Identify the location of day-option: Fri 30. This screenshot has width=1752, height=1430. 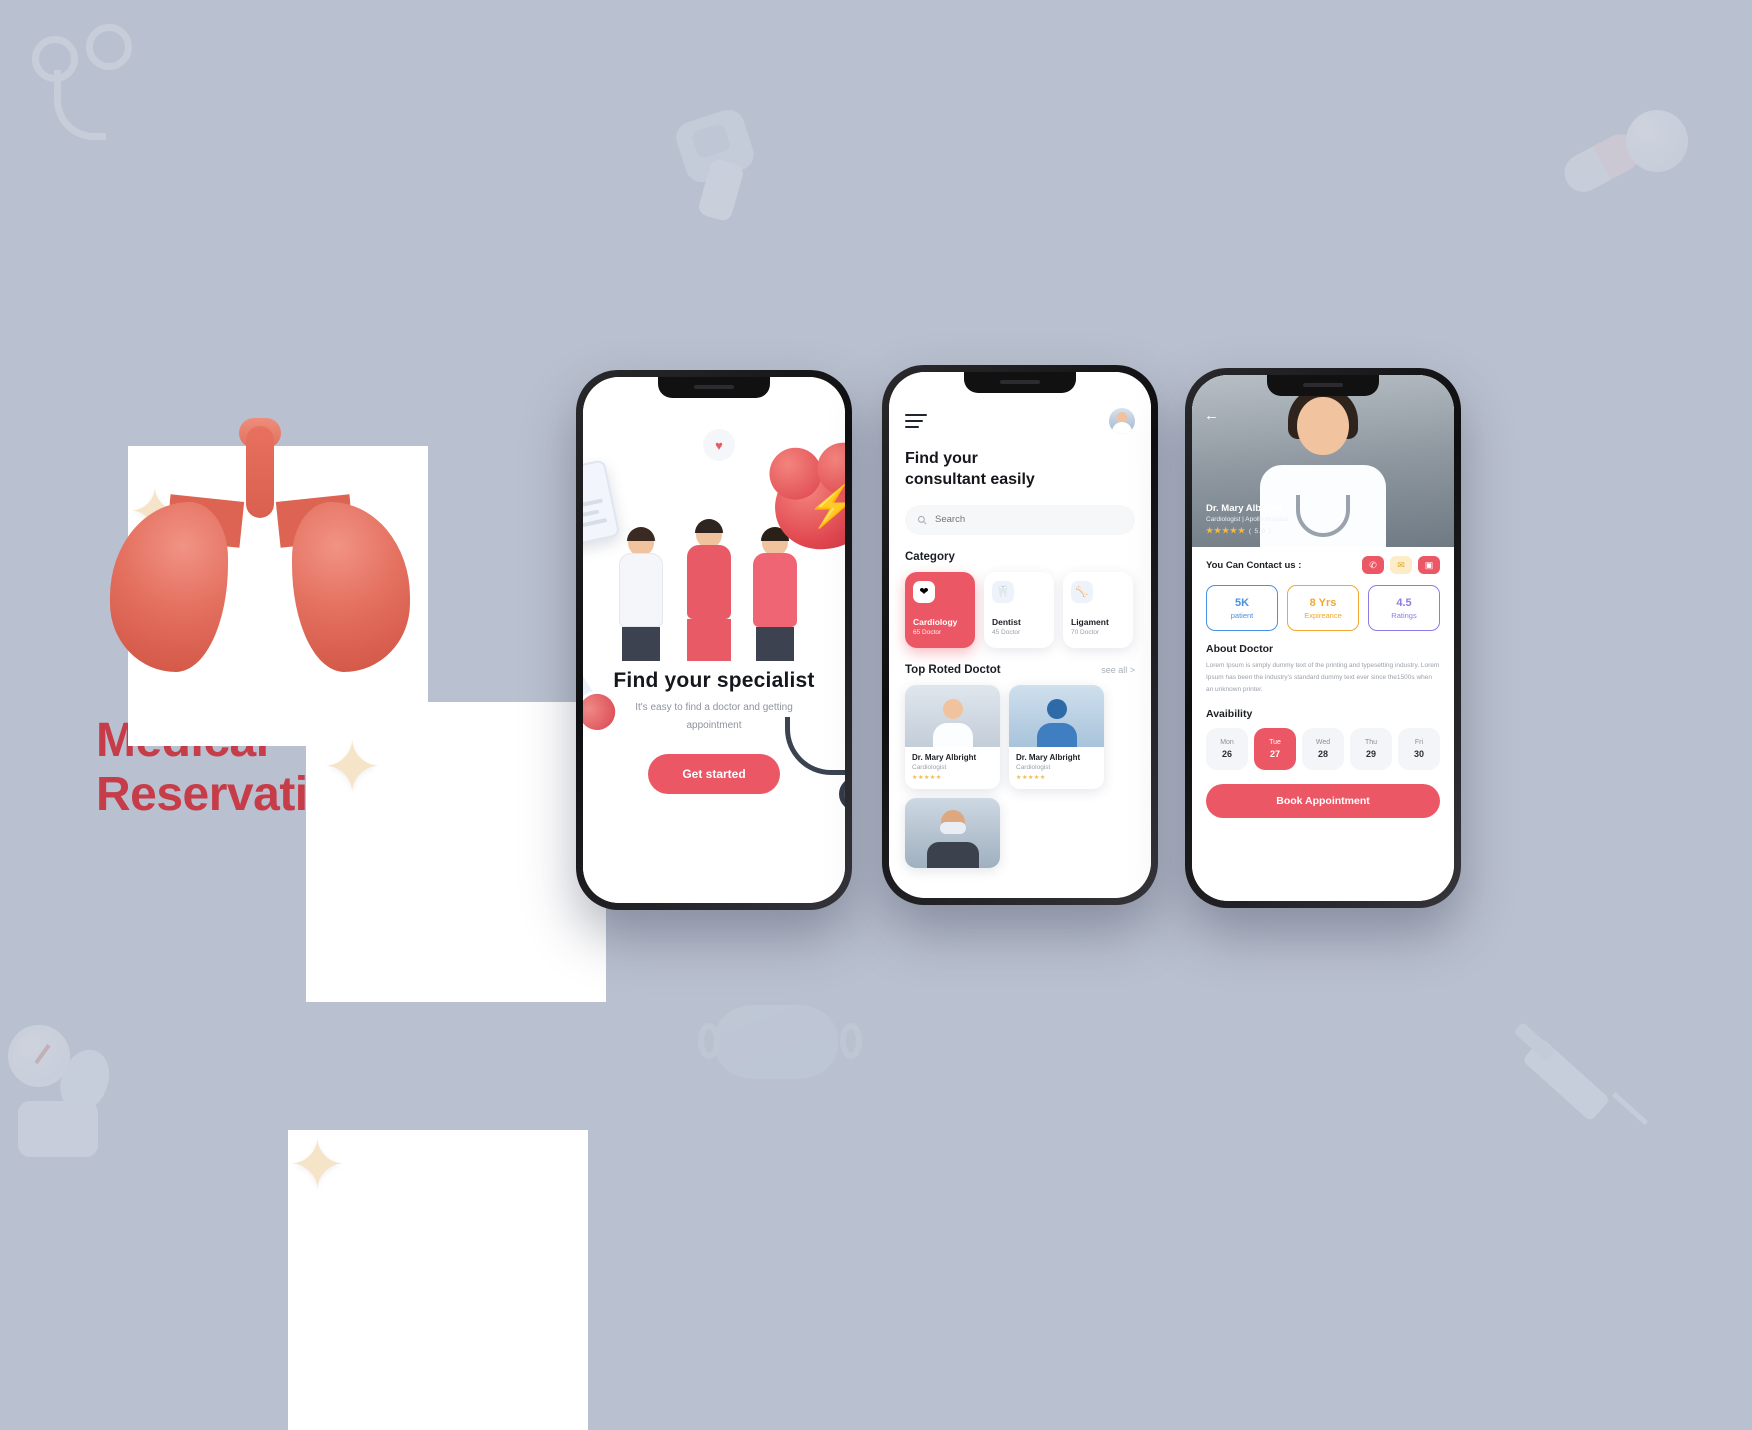
(1419, 749).